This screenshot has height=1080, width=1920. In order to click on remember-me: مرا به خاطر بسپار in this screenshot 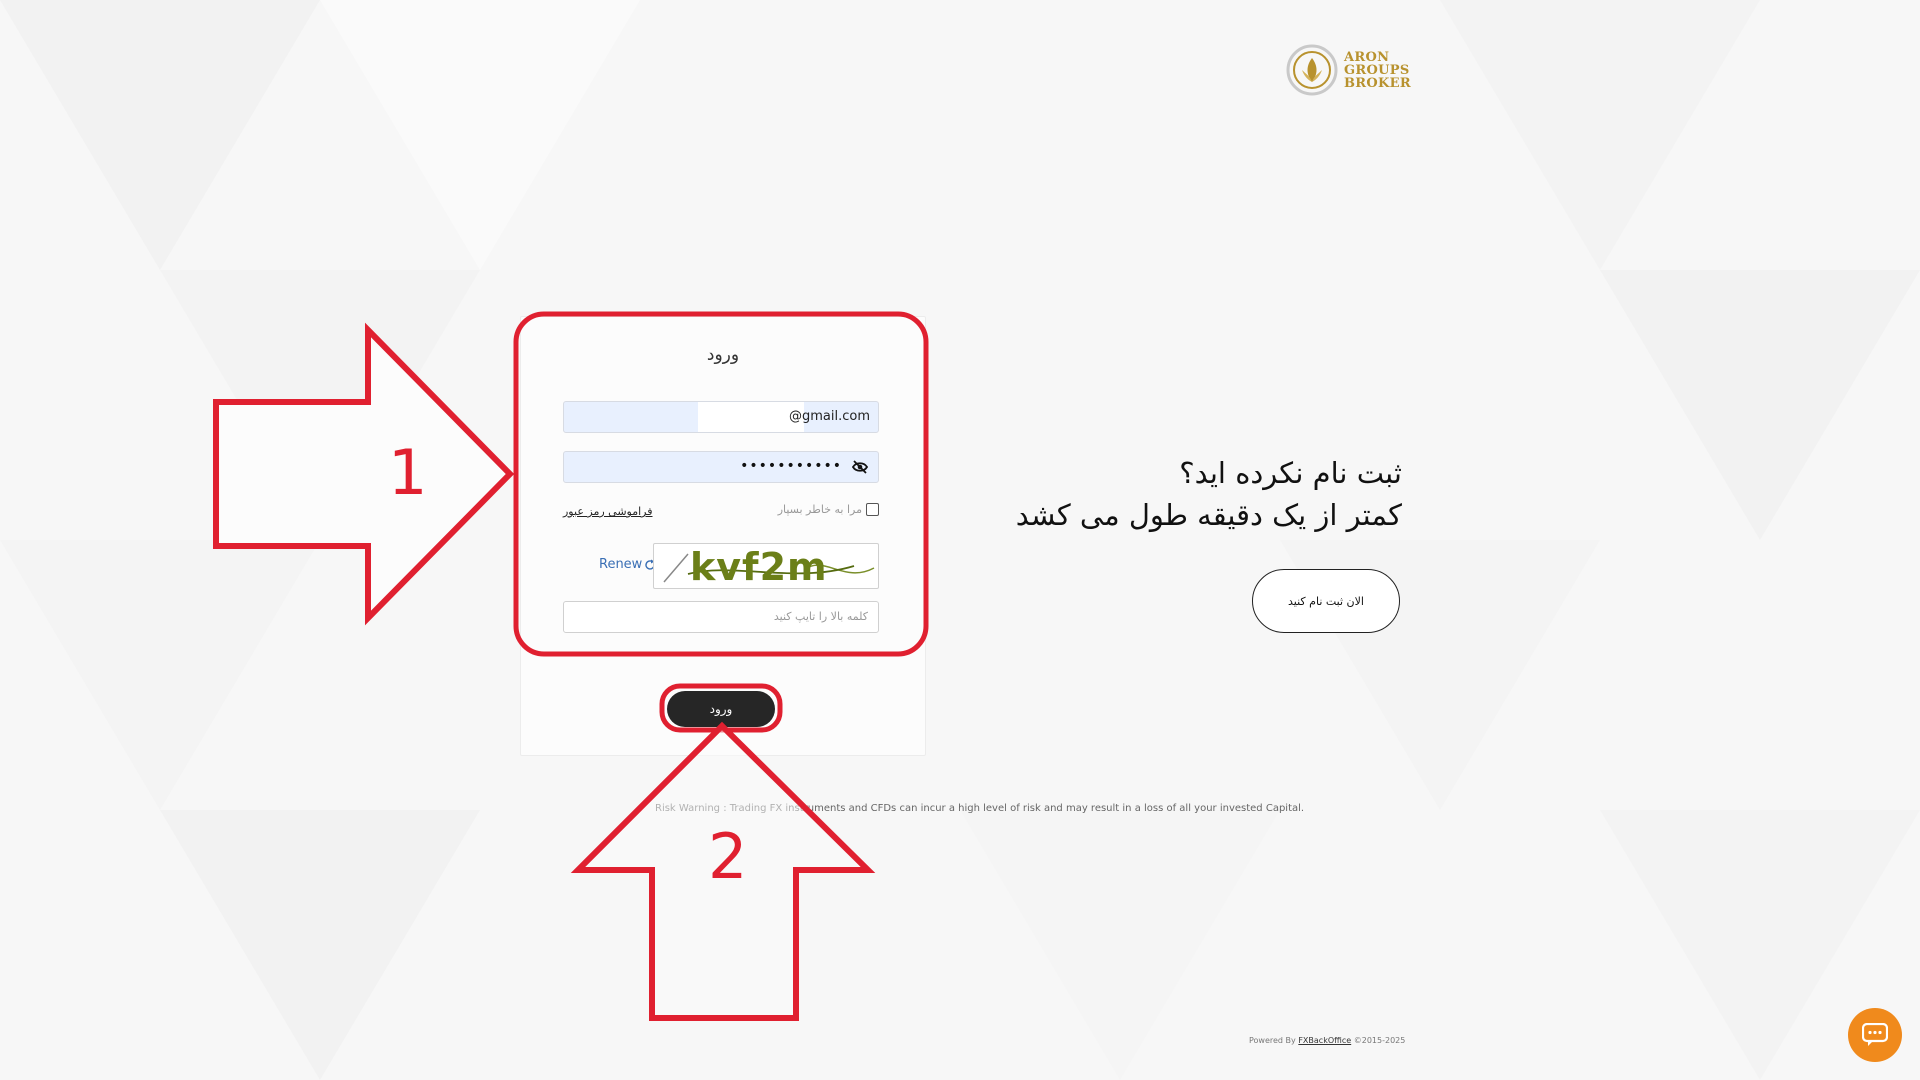, I will do `click(828, 509)`.